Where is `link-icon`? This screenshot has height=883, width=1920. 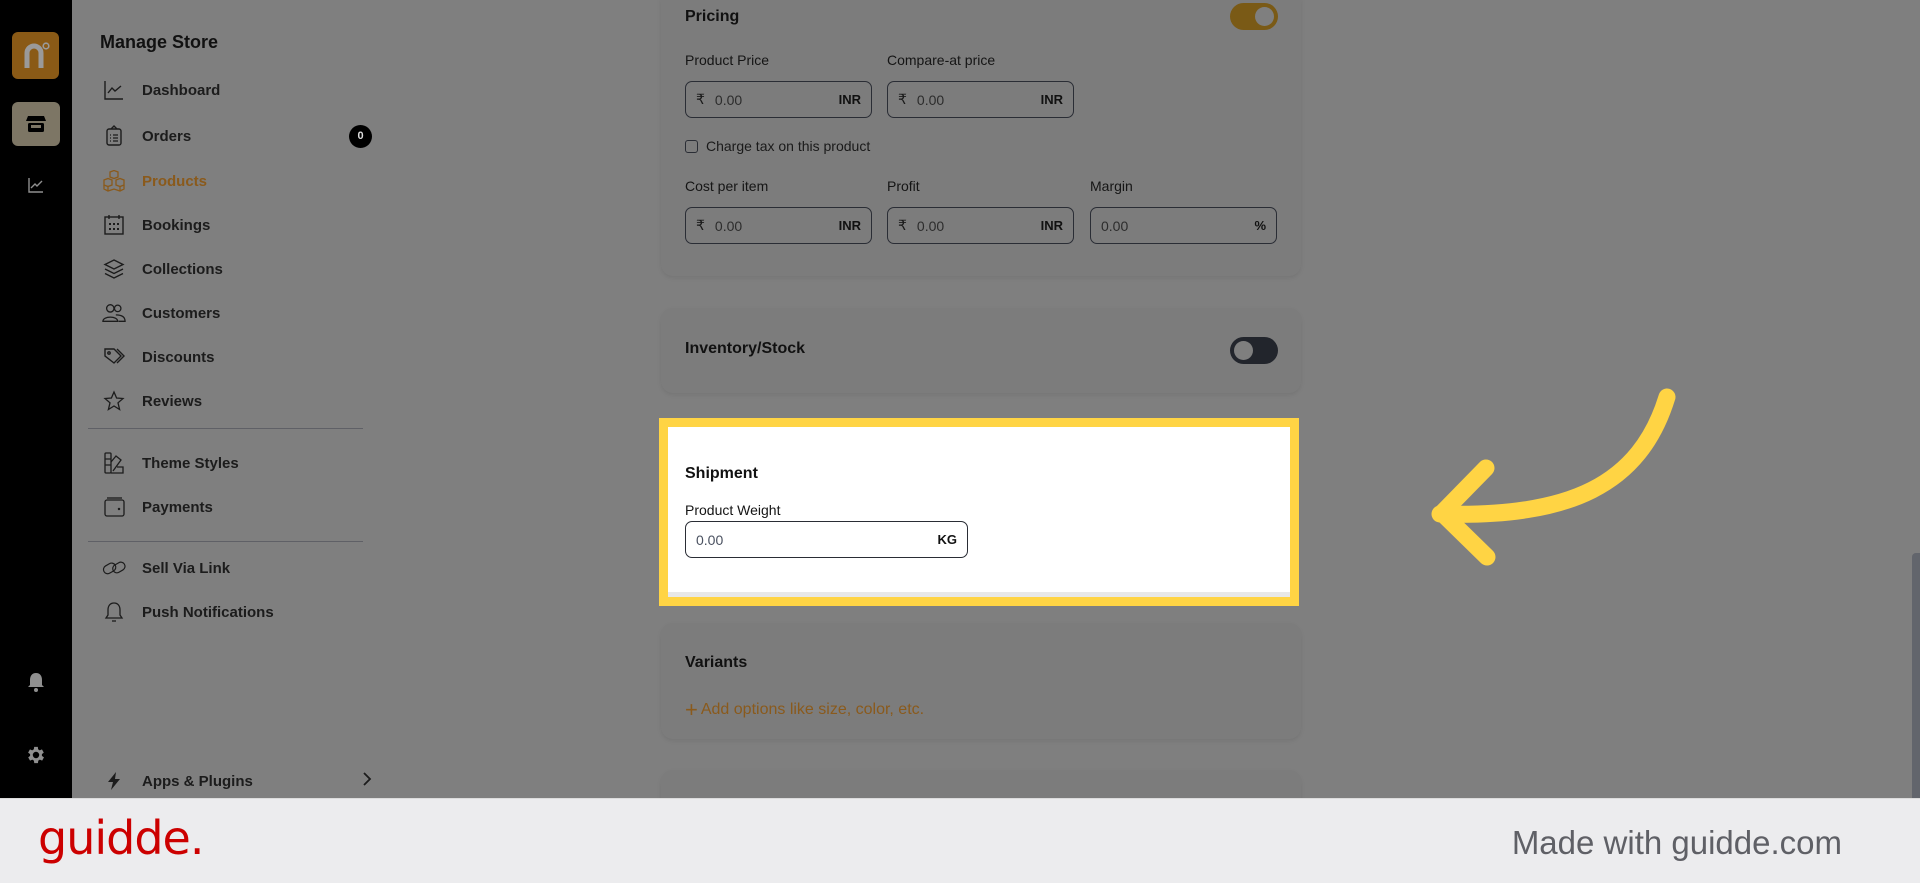
link-icon is located at coordinates (114, 568).